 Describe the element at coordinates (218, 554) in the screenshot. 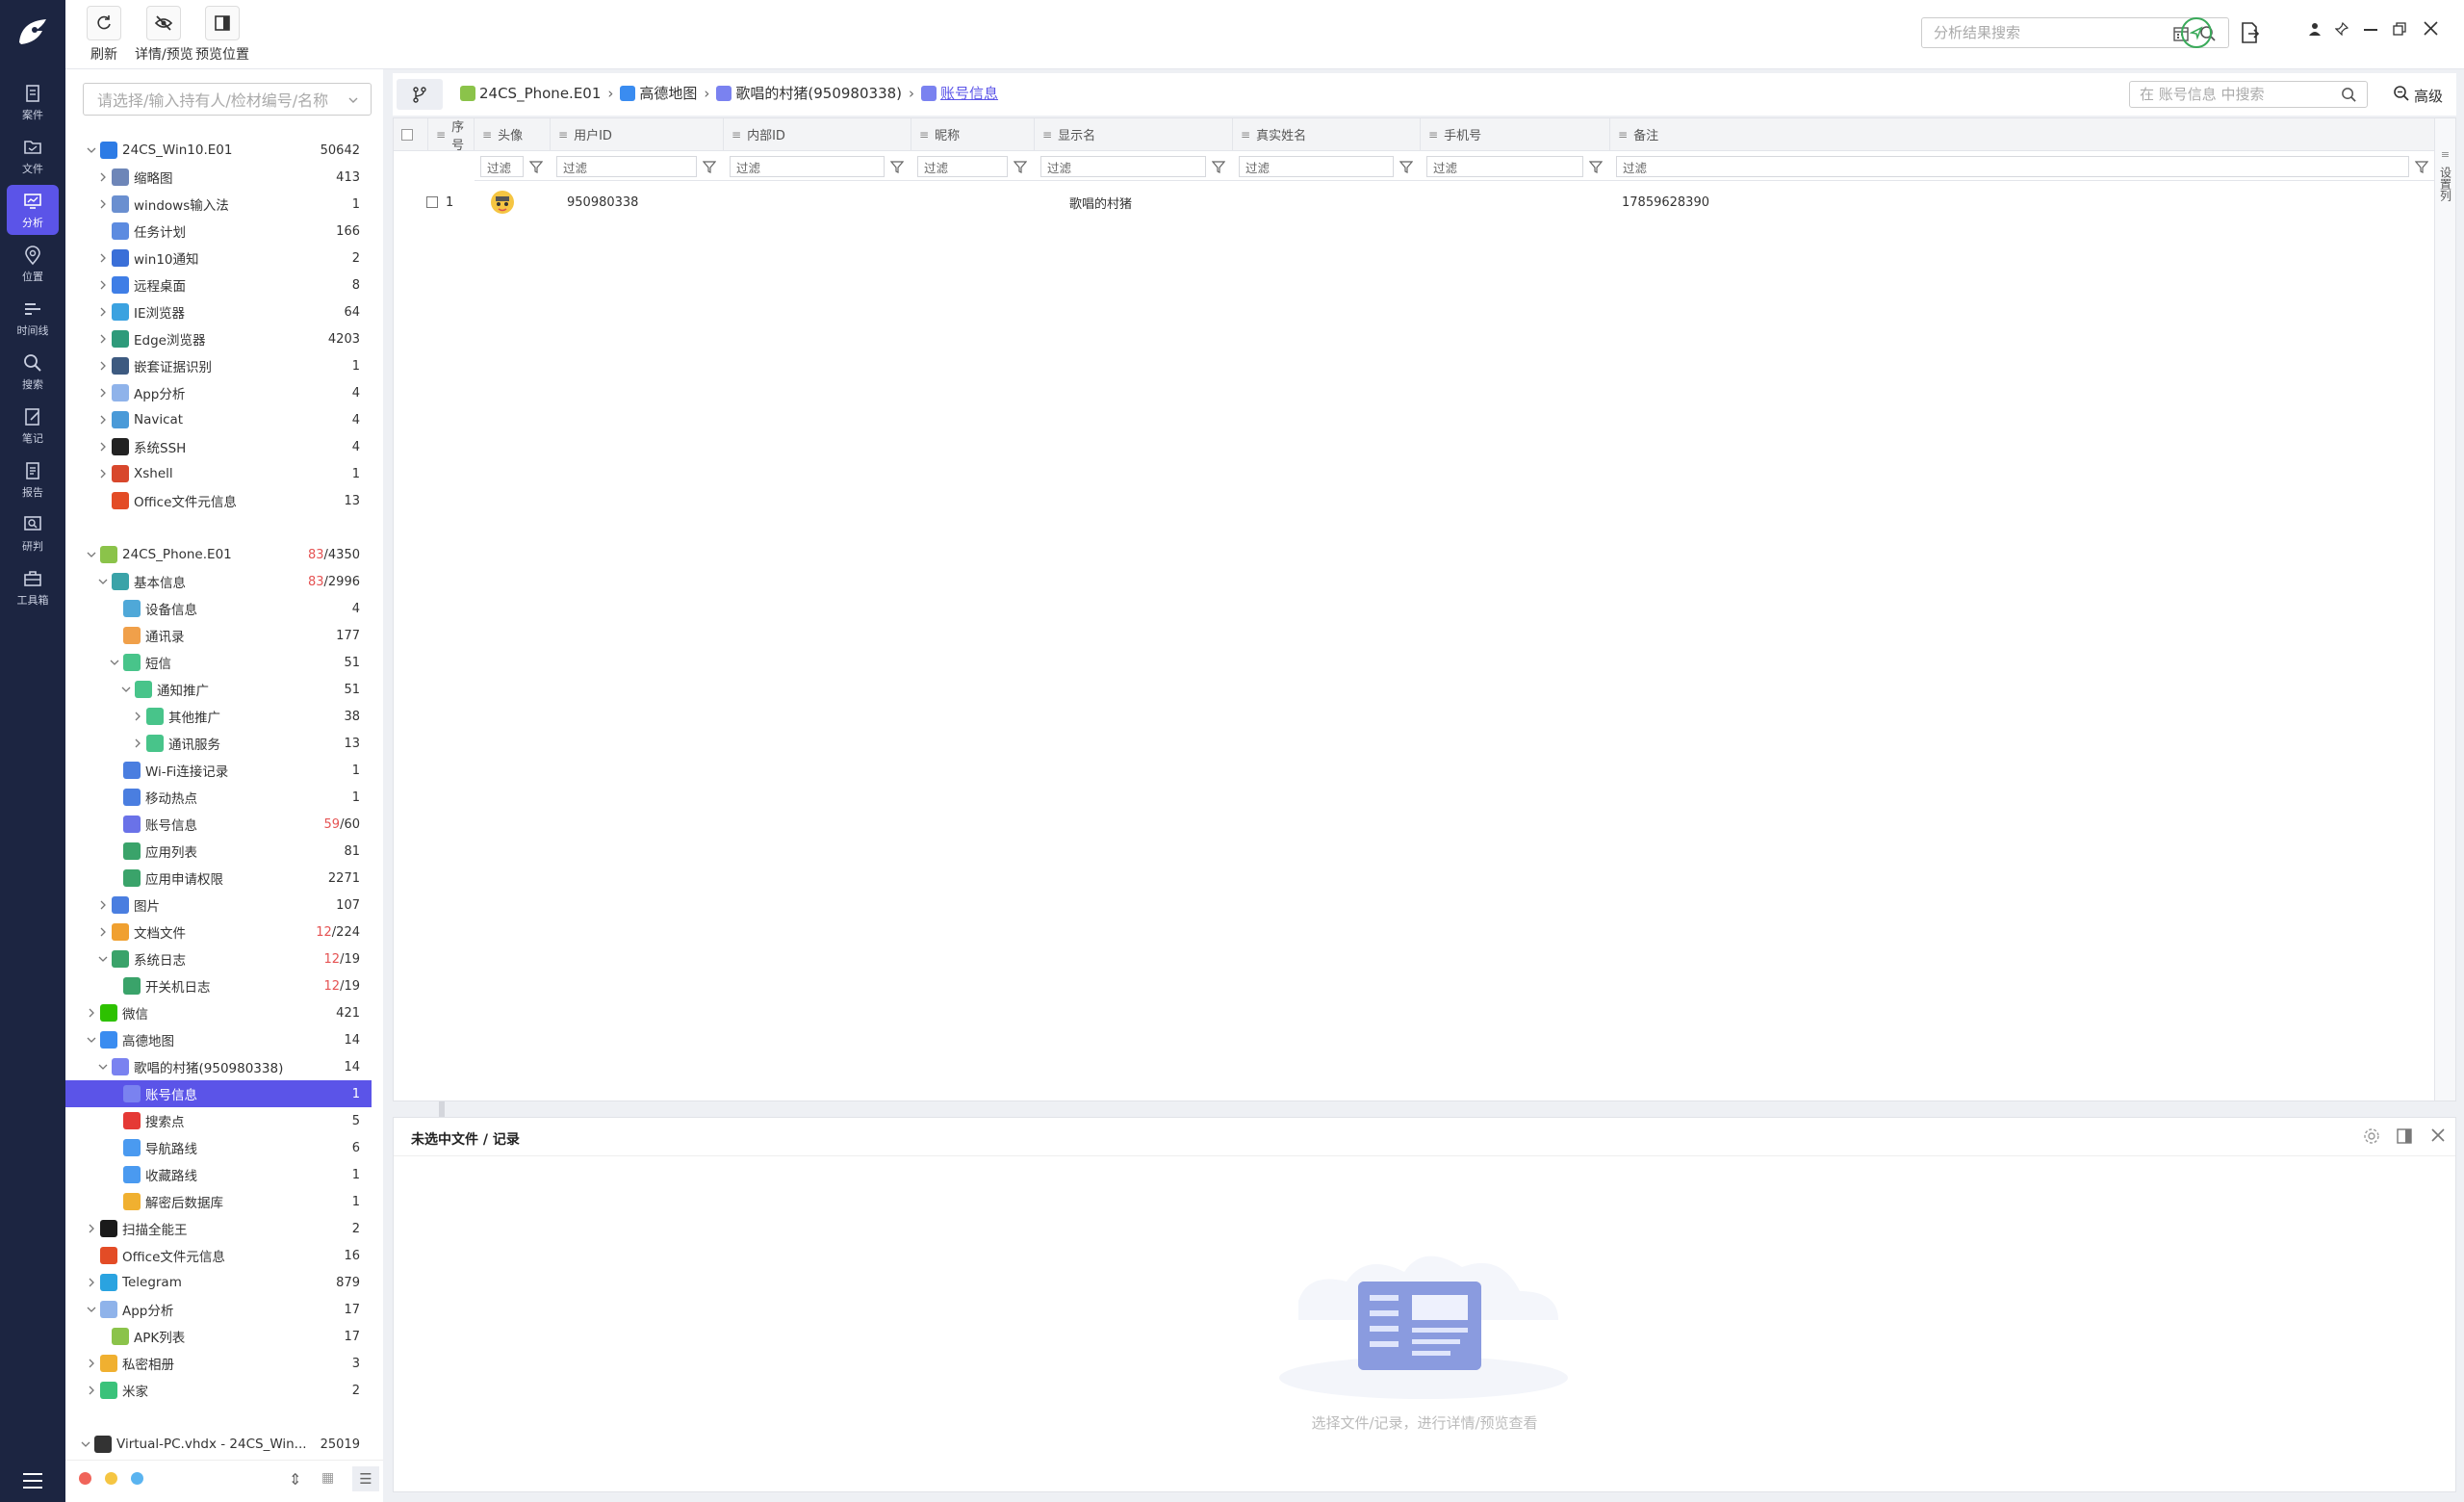

I see `tree-item: 24CS_Phone.E01 83/4350` at that location.